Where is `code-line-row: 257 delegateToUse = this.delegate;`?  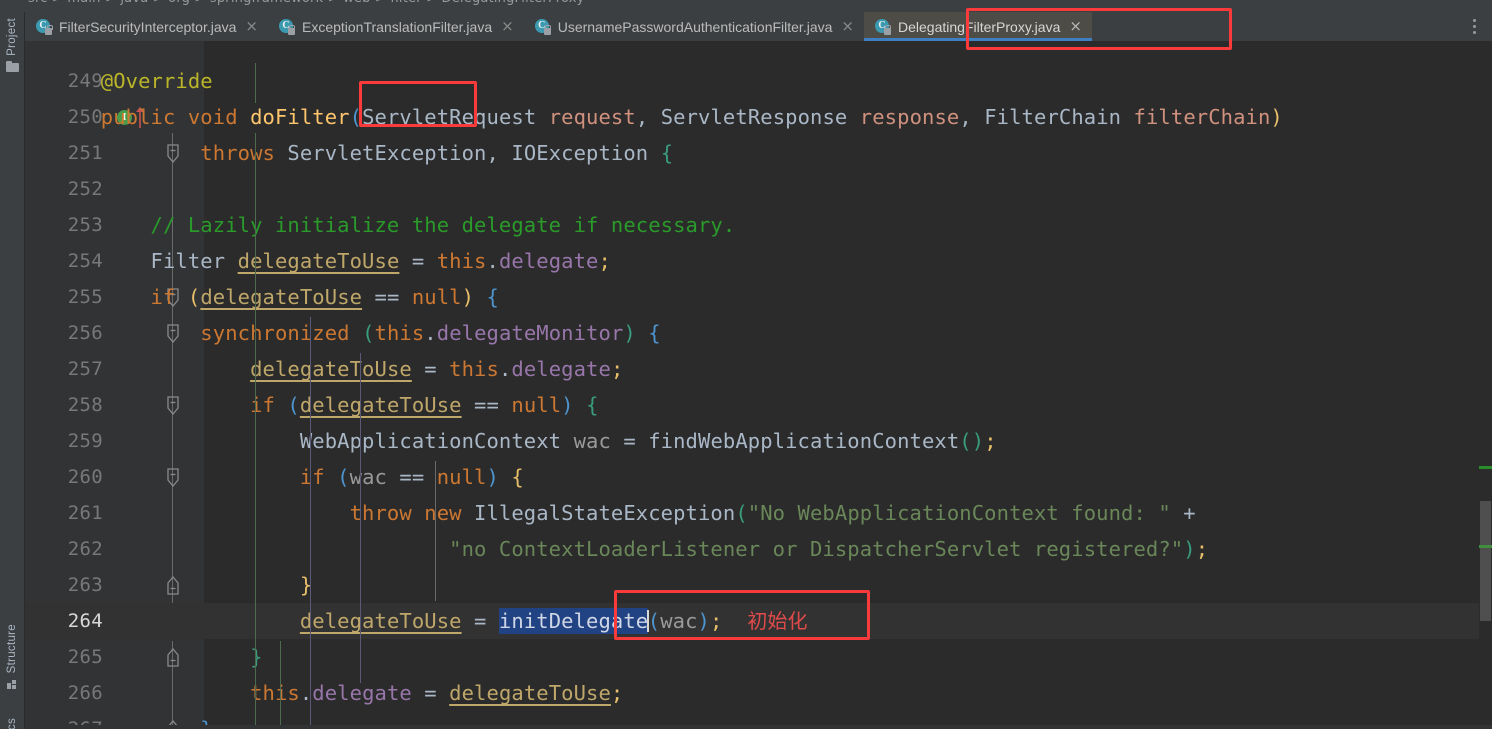 code-line-row: 257 delegateToUse = this.delegate; is located at coordinates (758, 369).